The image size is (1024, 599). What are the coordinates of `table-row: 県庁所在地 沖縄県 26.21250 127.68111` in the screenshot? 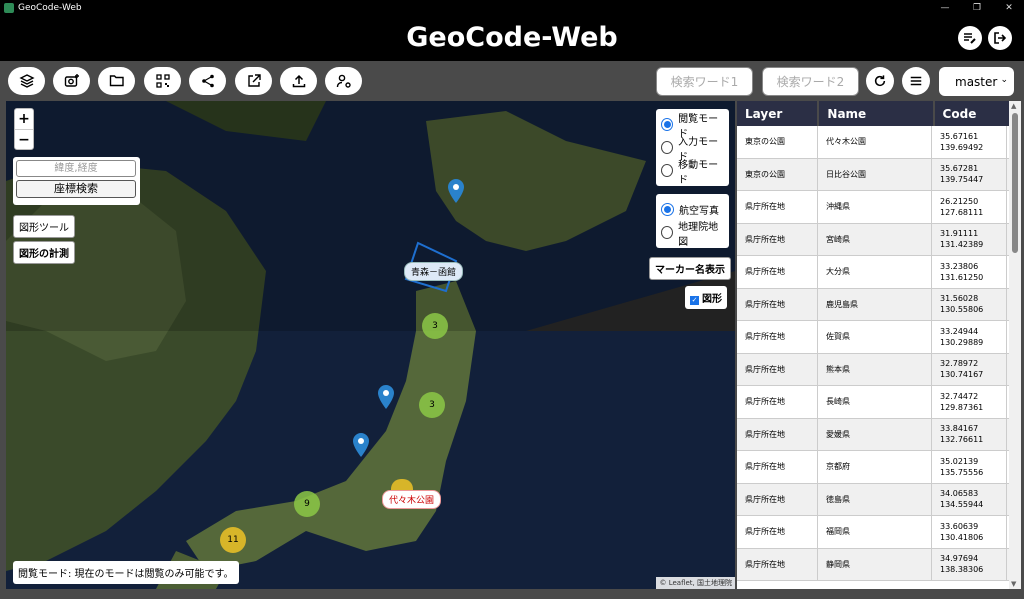 It's located at (873, 207).